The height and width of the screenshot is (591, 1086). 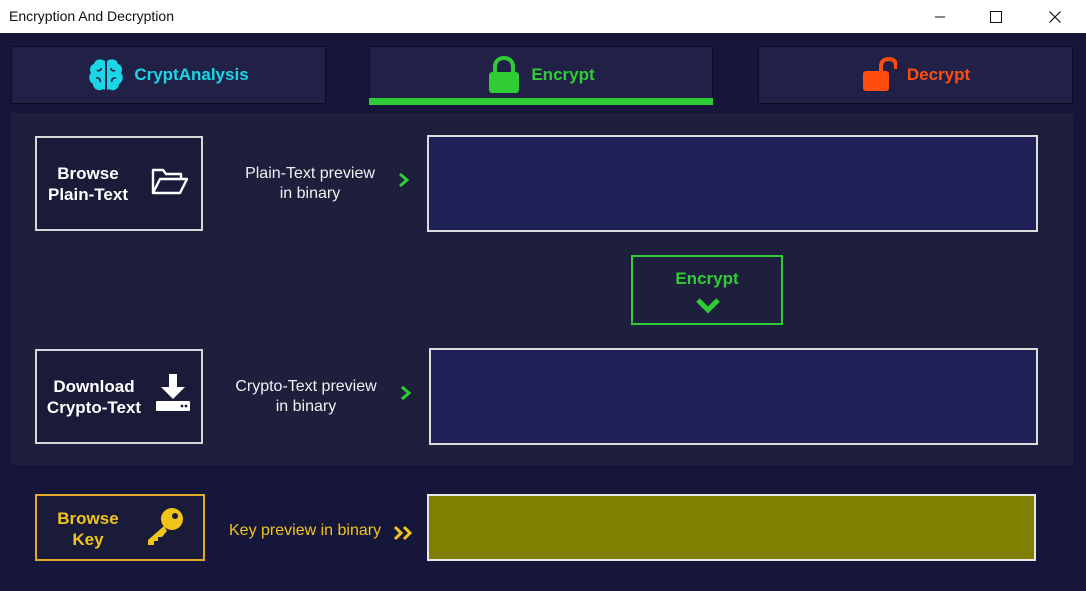 What do you see at coordinates (88, 518) in the screenshot?
I see `browse-key-line1: Browse` at bounding box center [88, 518].